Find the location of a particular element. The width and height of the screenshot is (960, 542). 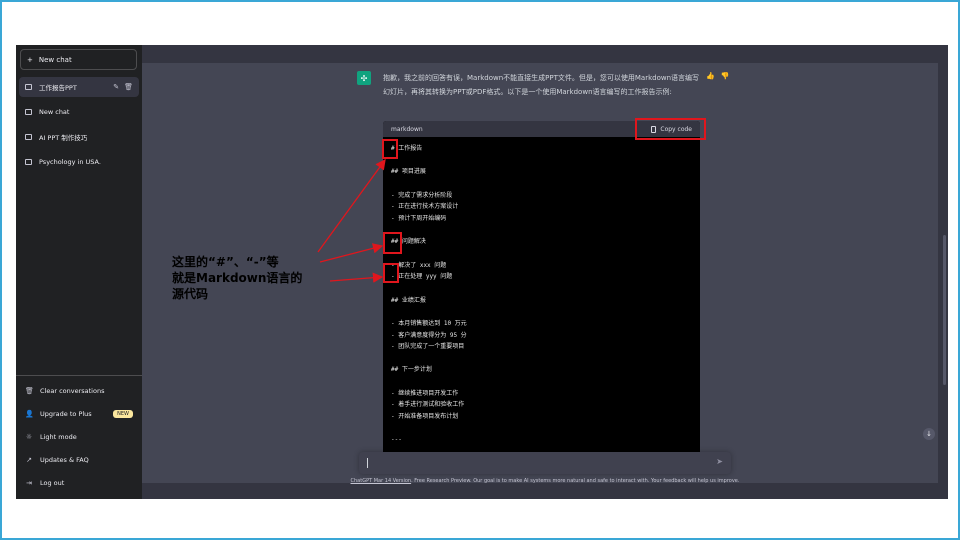

user-icon: 👤 is located at coordinates (29, 414).